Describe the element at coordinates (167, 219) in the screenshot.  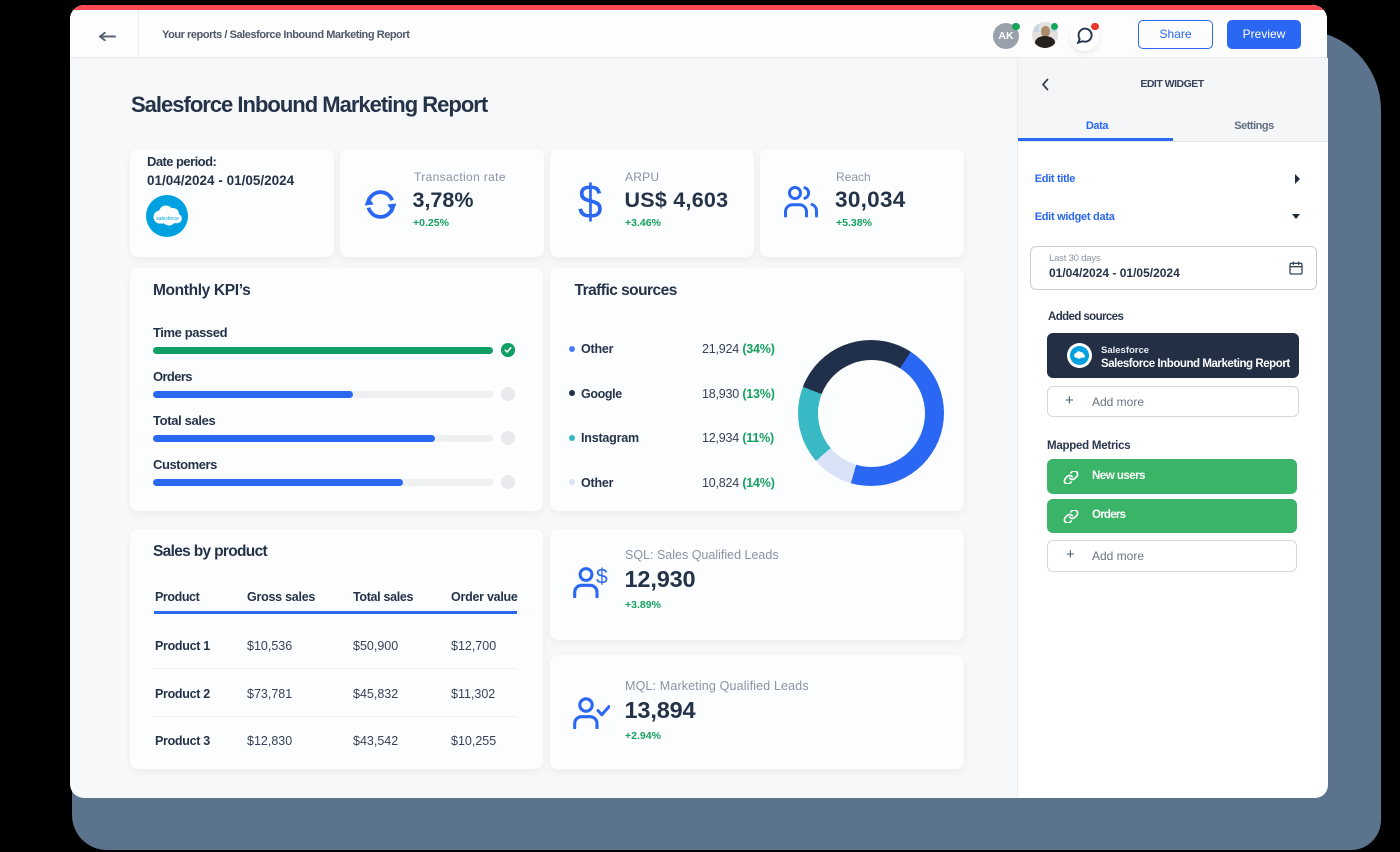
I see `svg-text: salesforce` at that location.